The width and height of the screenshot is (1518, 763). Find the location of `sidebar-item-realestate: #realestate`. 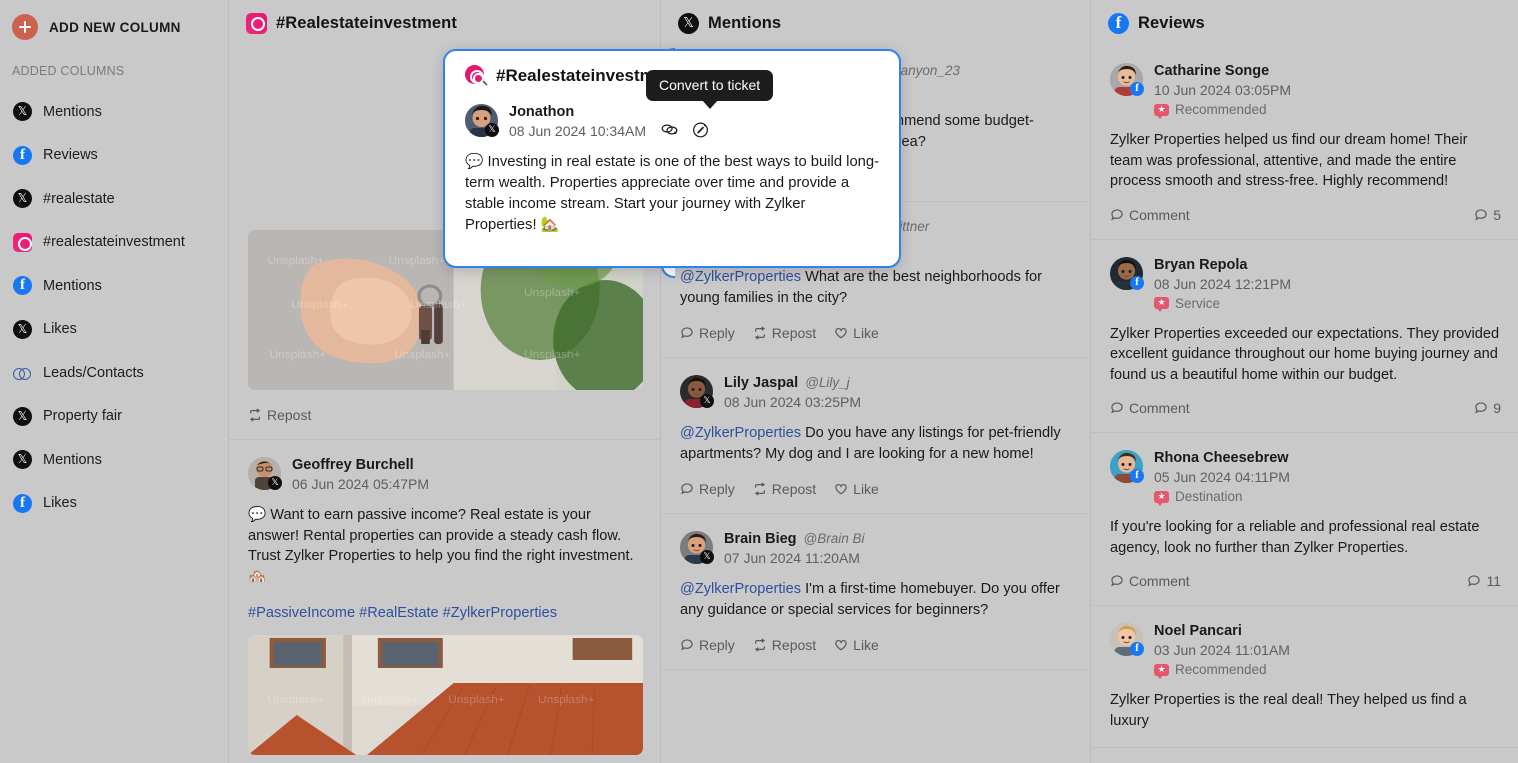

sidebar-item-realestate: #realestate is located at coordinates (114, 199).